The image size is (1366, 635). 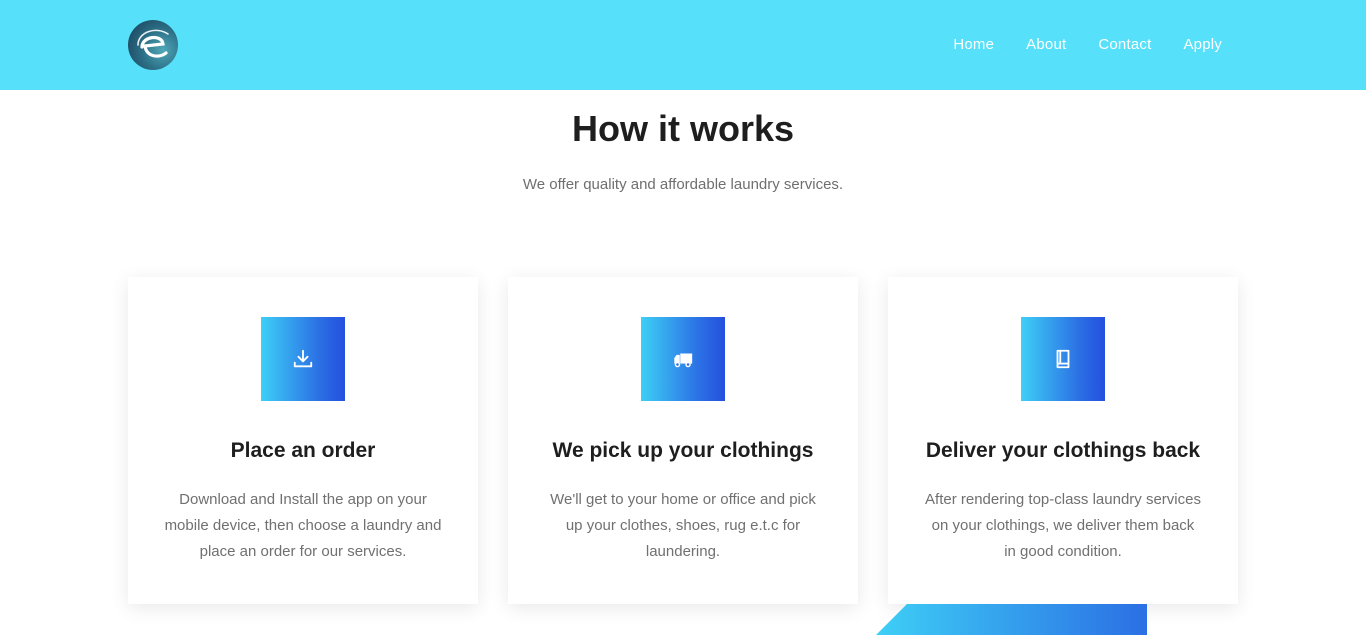 I want to click on nav-link-contact: Contact, so click(x=1124, y=44).